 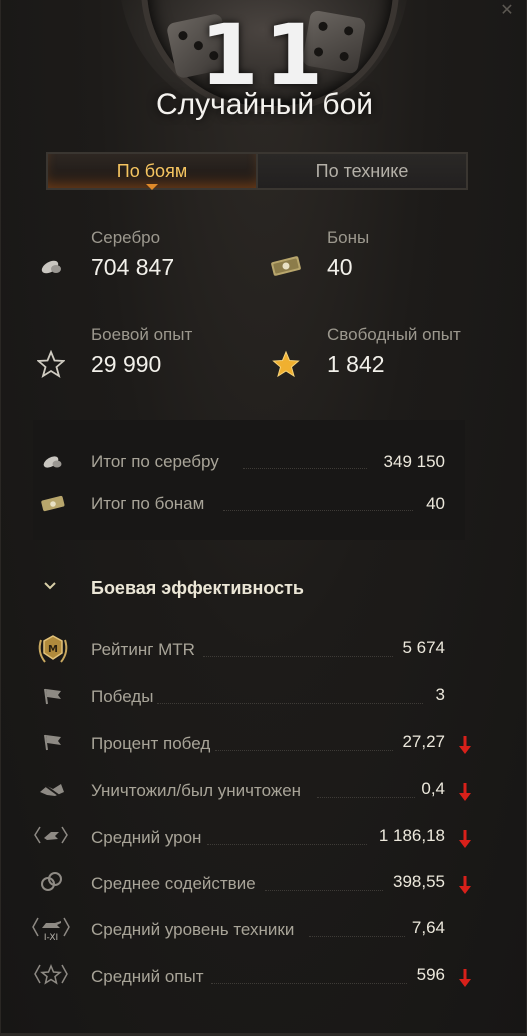 What do you see at coordinates (126, 364) in the screenshot?
I see `combat-xp-value: 29 990` at bounding box center [126, 364].